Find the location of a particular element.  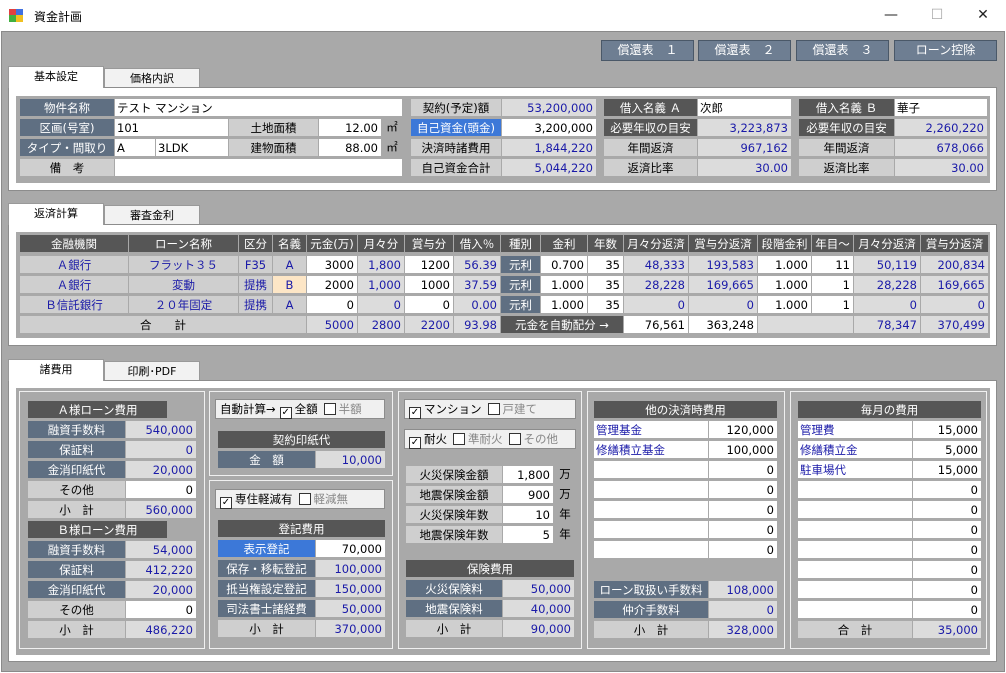

loan-cell-r1-c10: 35 is located at coordinates (605, 284).